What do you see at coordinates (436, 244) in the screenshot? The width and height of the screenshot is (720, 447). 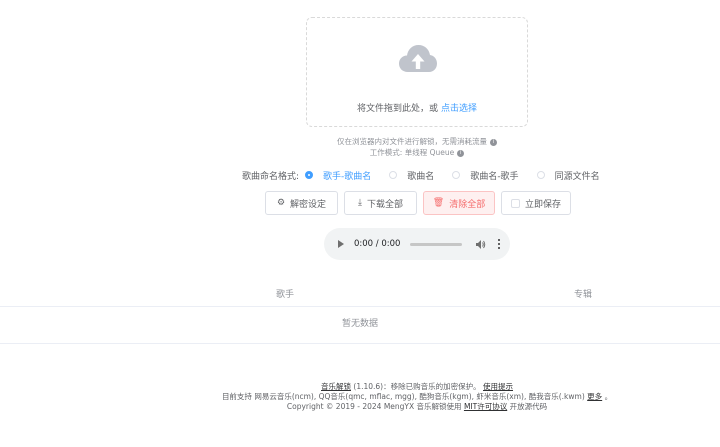 I see `progress-slider` at bounding box center [436, 244].